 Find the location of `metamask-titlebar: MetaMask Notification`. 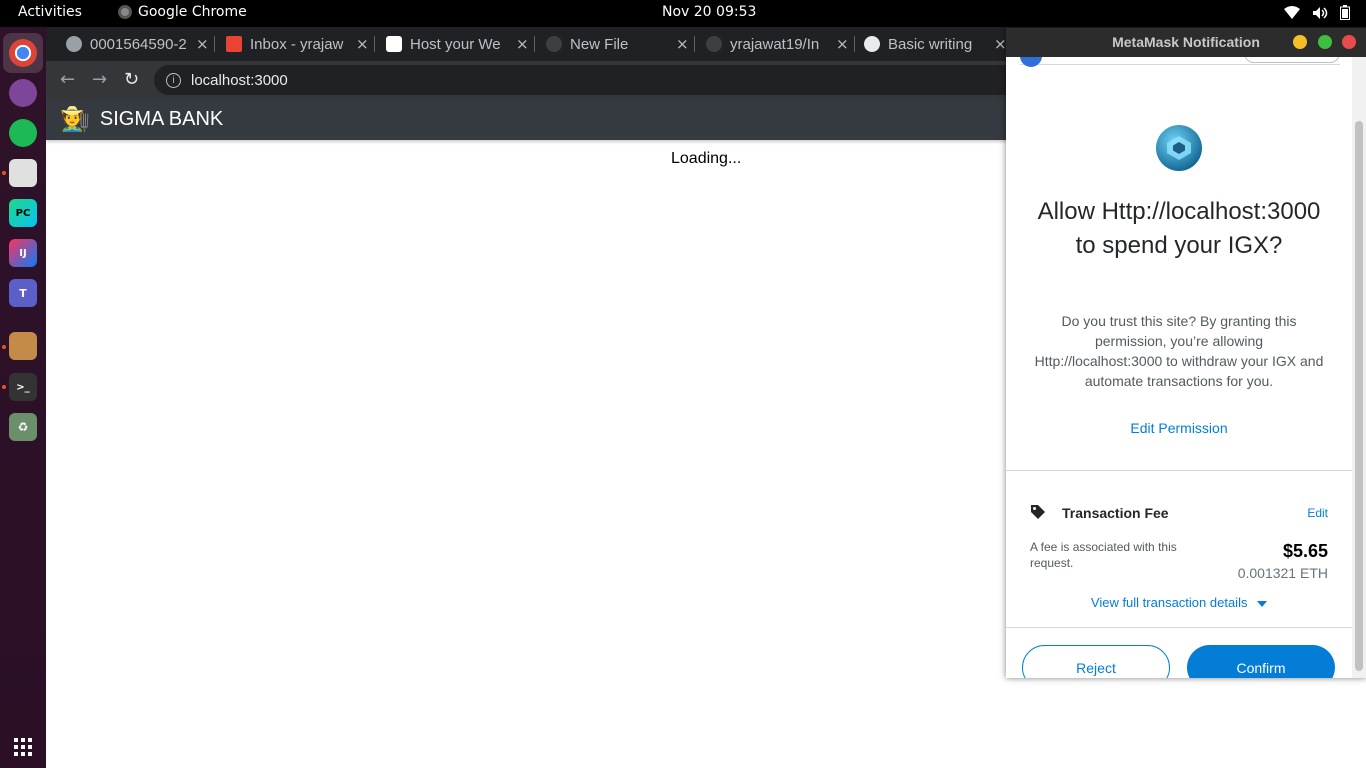

metamask-titlebar: MetaMask Notification is located at coordinates (1186, 42).